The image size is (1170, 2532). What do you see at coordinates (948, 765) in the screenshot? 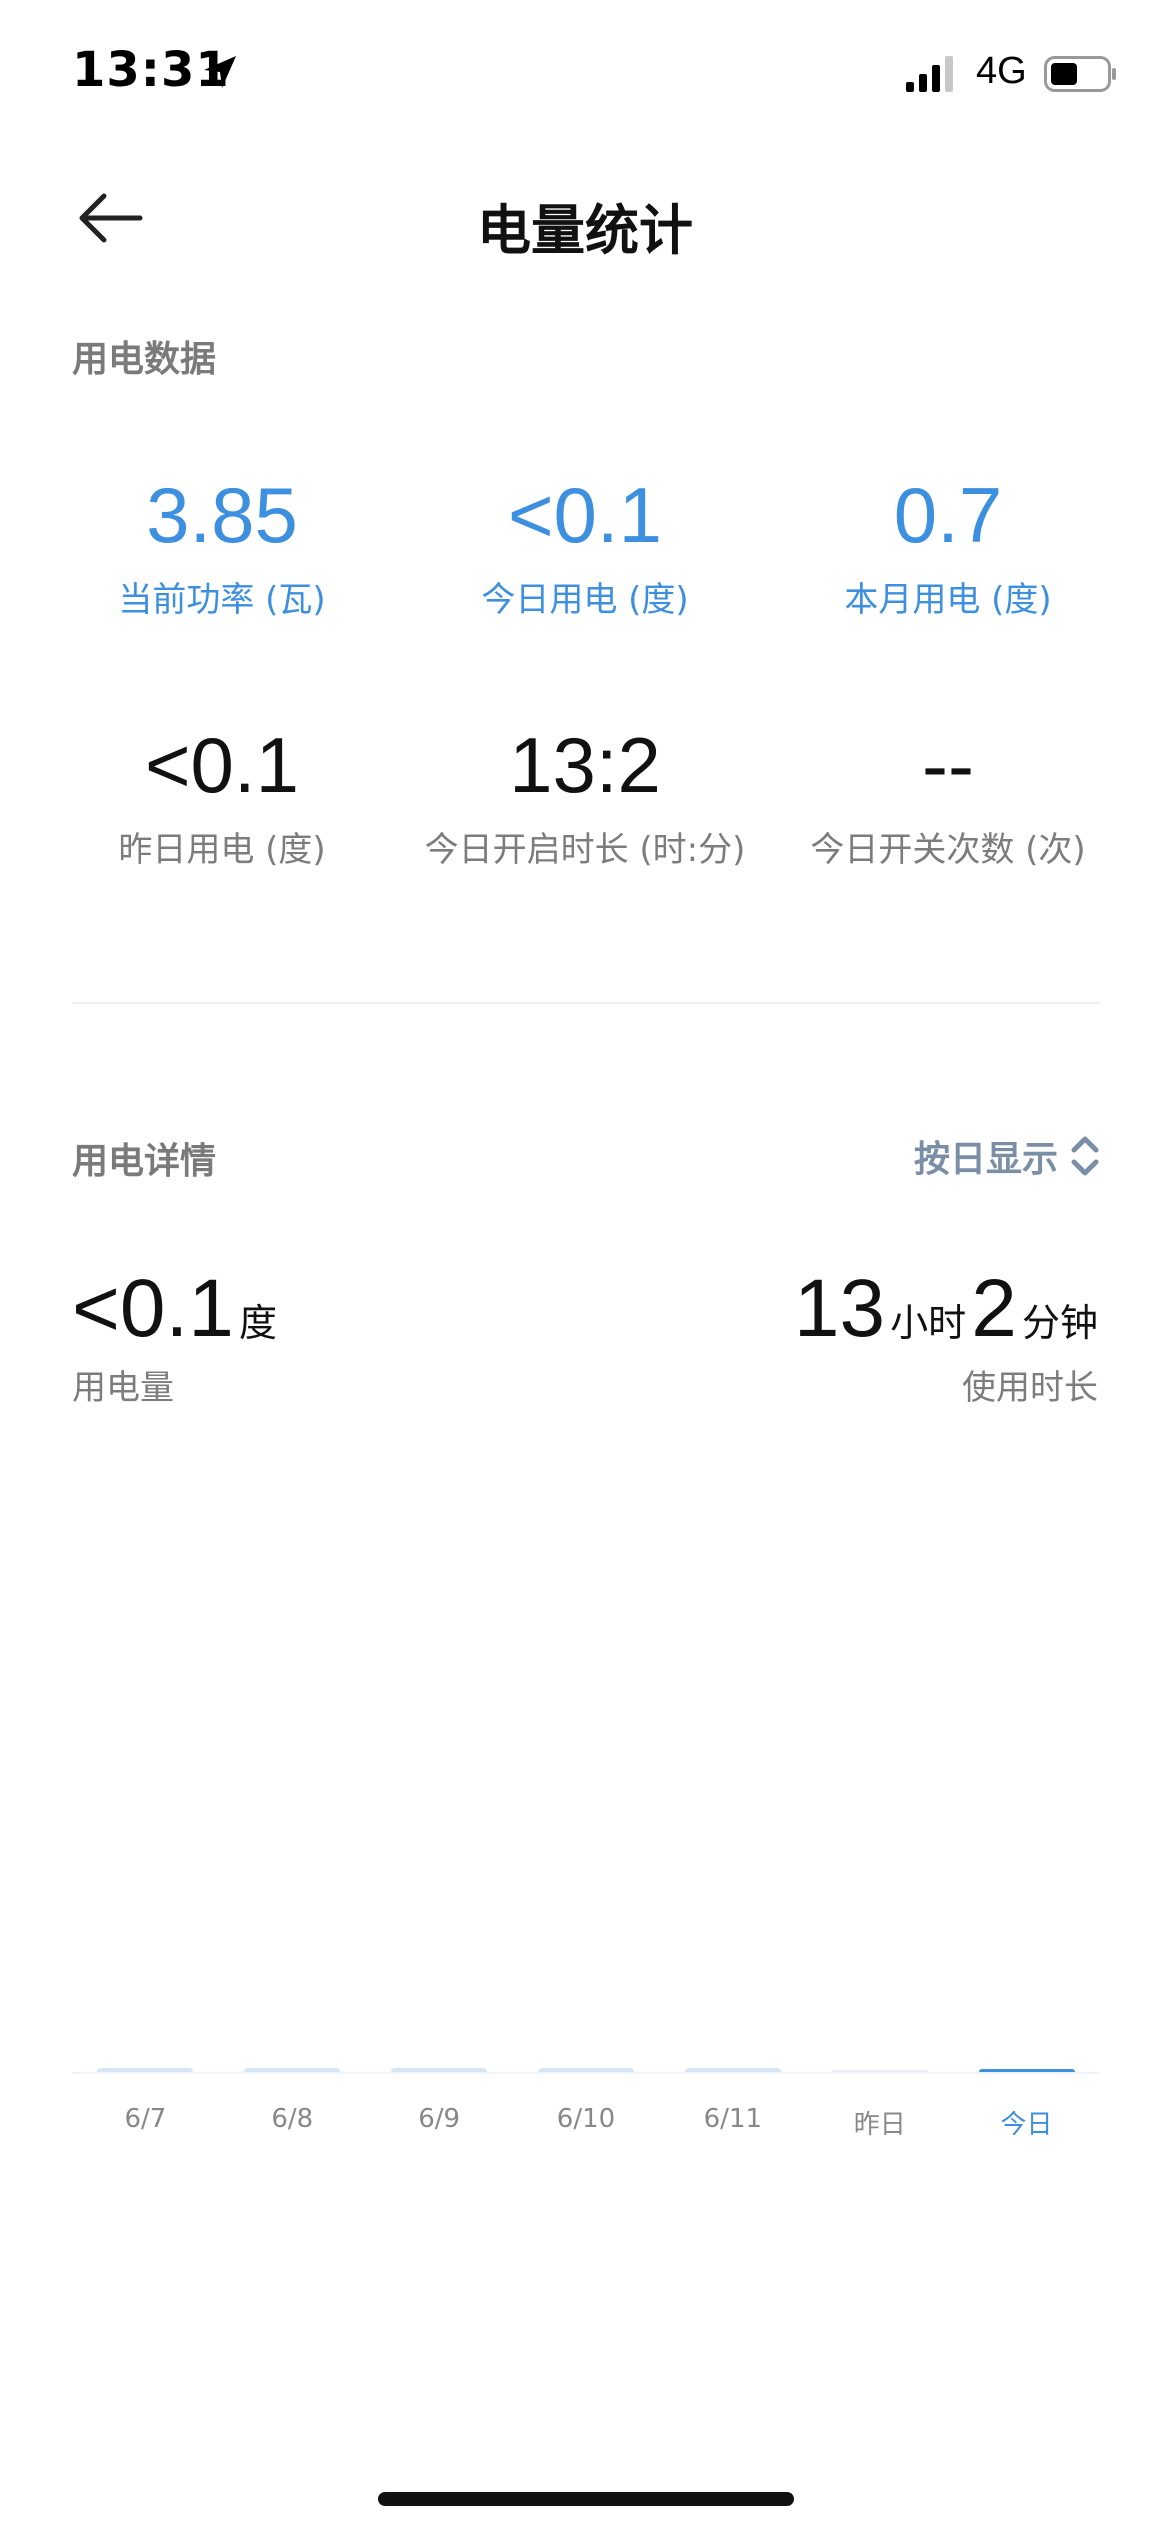
I see `stat-value: --` at bounding box center [948, 765].